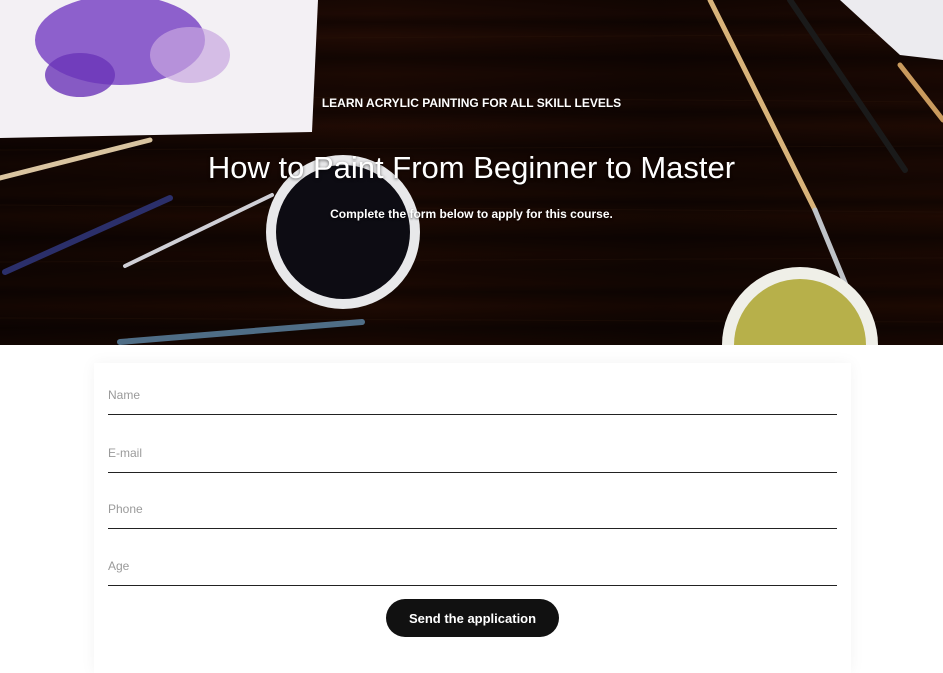  I want to click on age-input, so click(472, 565).